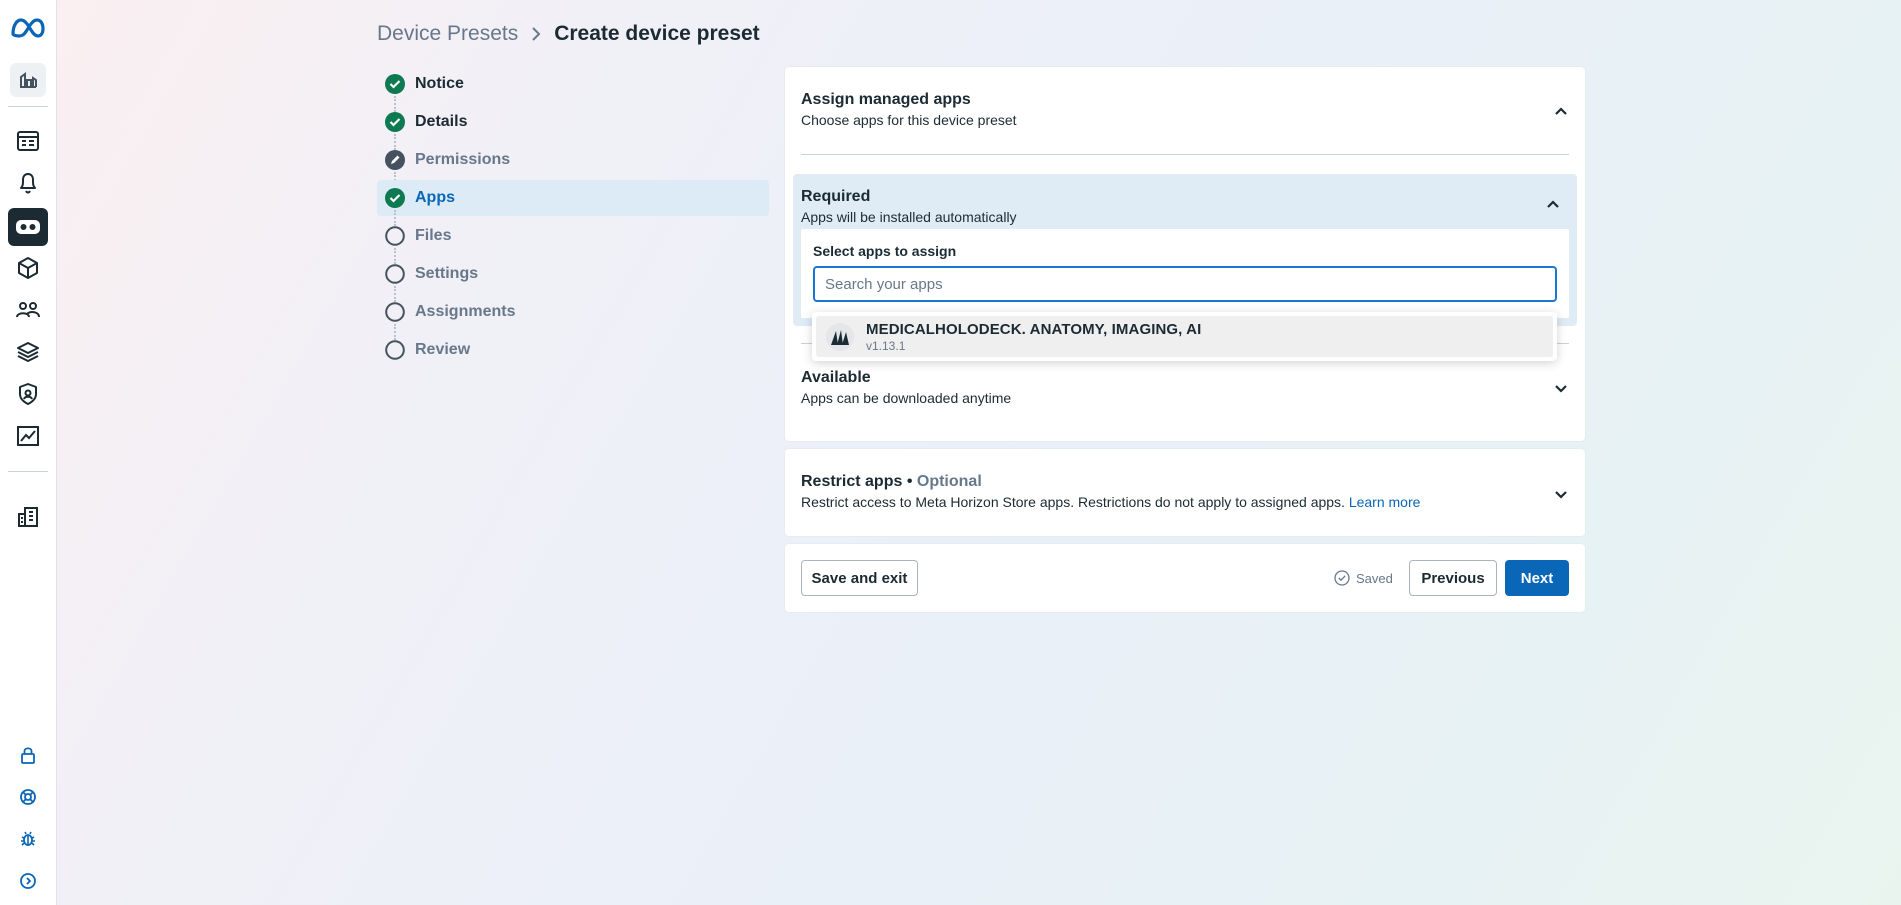 The width and height of the screenshot is (1901, 905). Describe the element at coordinates (1034, 329) in the screenshot. I see `app-name: MEDICALHOLODECK. ANATOMY, IMAGING, AI` at that location.